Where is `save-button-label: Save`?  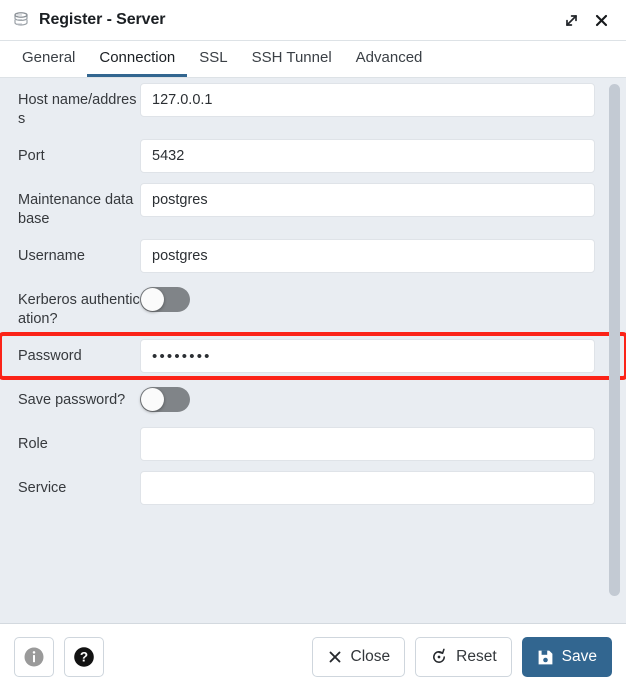
save-button-label: Save is located at coordinates (579, 656).